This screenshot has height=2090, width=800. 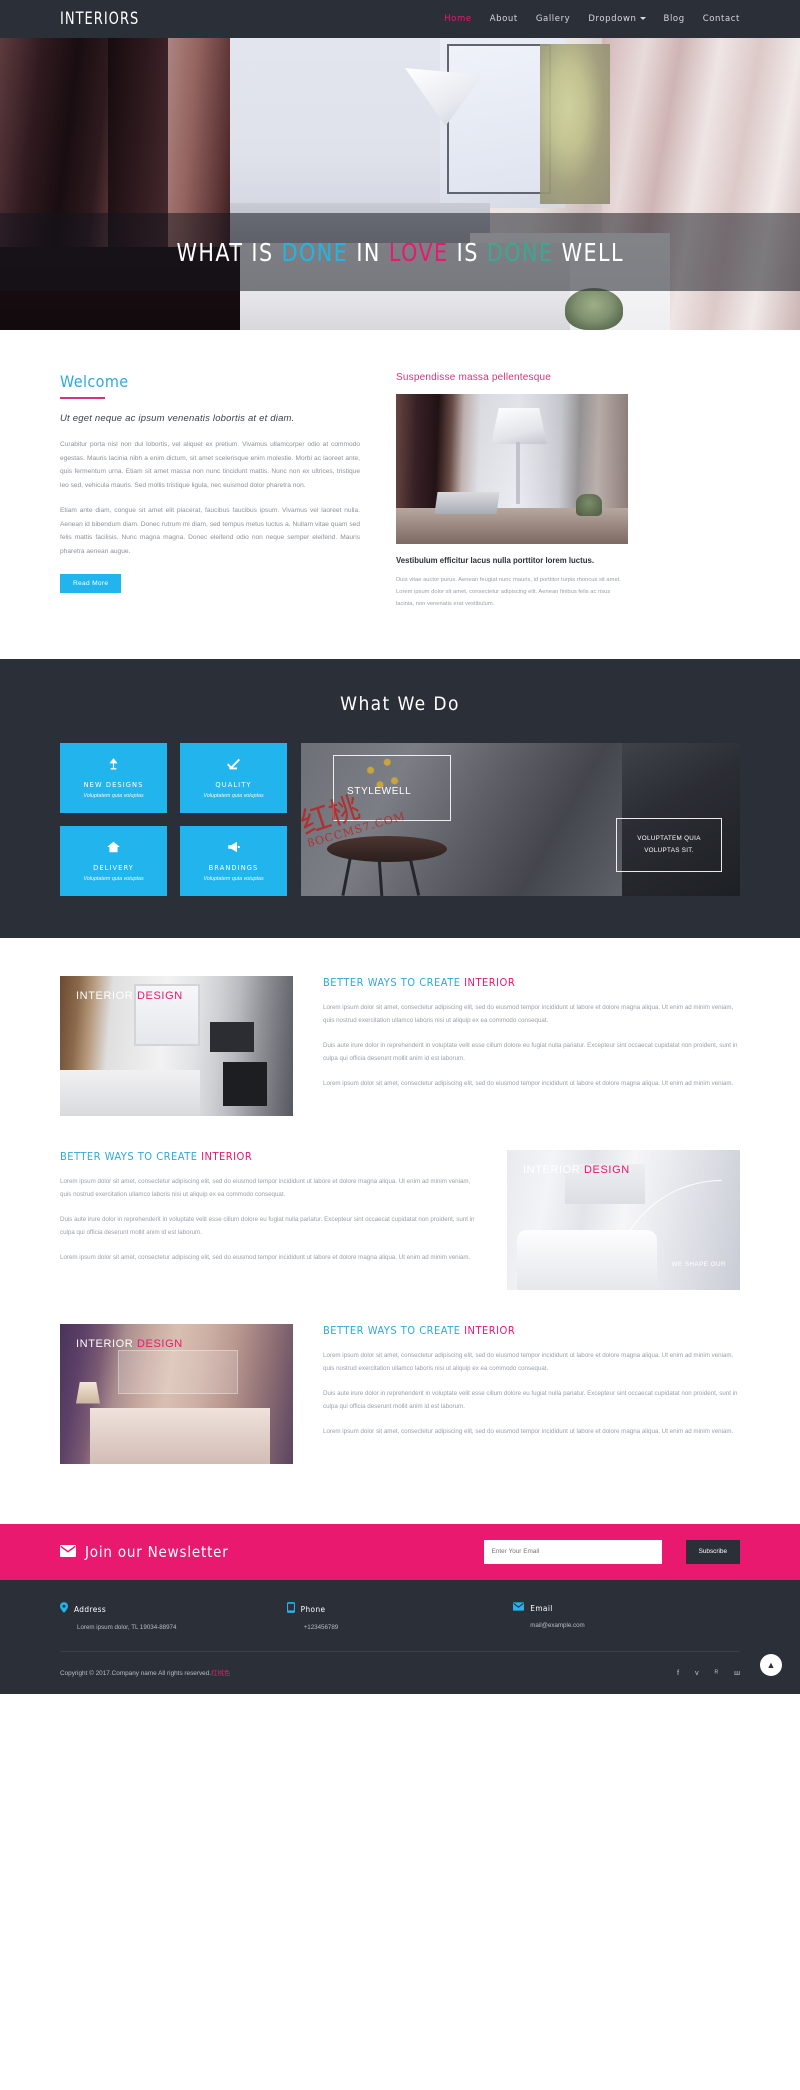 What do you see at coordinates (315, 252) in the screenshot?
I see `hero-word-done-1: DONE` at bounding box center [315, 252].